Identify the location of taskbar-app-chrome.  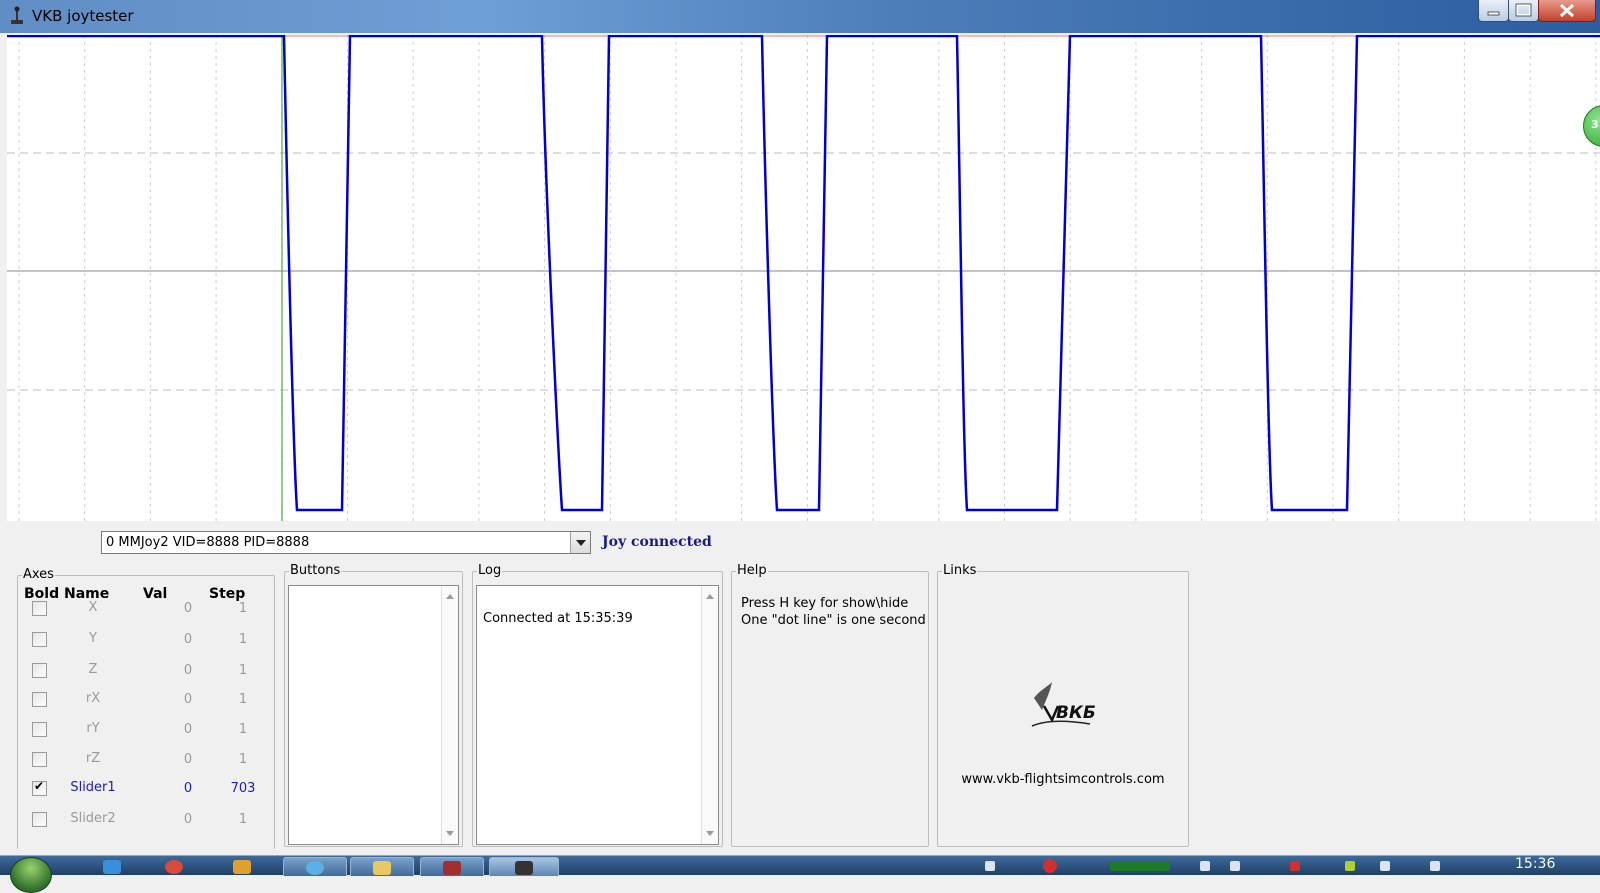
(174, 866).